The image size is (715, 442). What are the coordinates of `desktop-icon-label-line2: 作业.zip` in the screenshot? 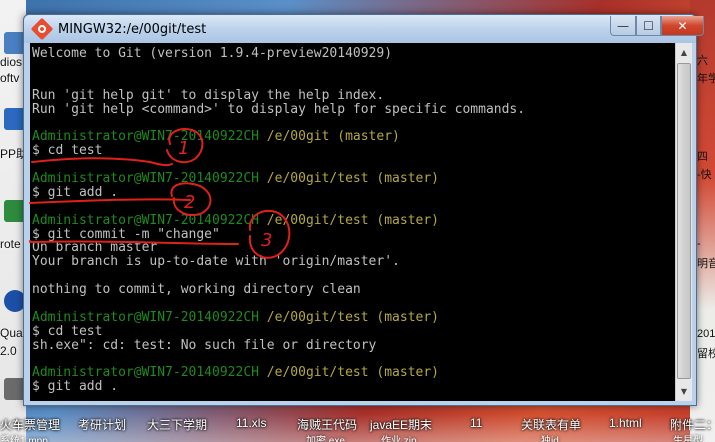 It's located at (399, 439).